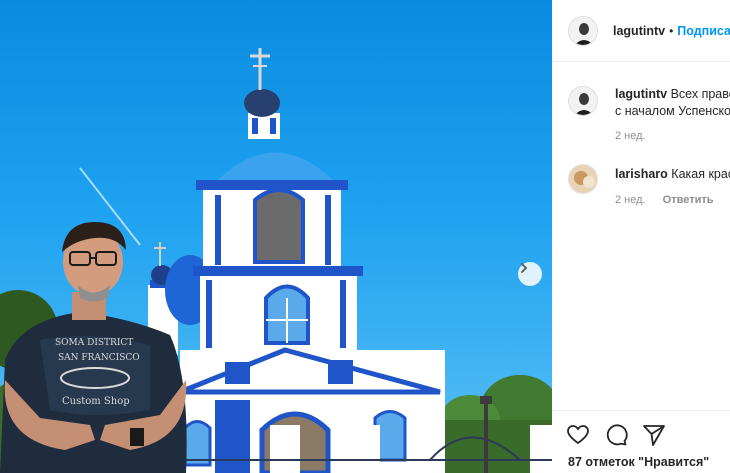 The height and width of the screenshot is (473, 730). Describe the element at coordinates (688, 200) in the screenshot. I see `reply-button: Ответить` at that location.